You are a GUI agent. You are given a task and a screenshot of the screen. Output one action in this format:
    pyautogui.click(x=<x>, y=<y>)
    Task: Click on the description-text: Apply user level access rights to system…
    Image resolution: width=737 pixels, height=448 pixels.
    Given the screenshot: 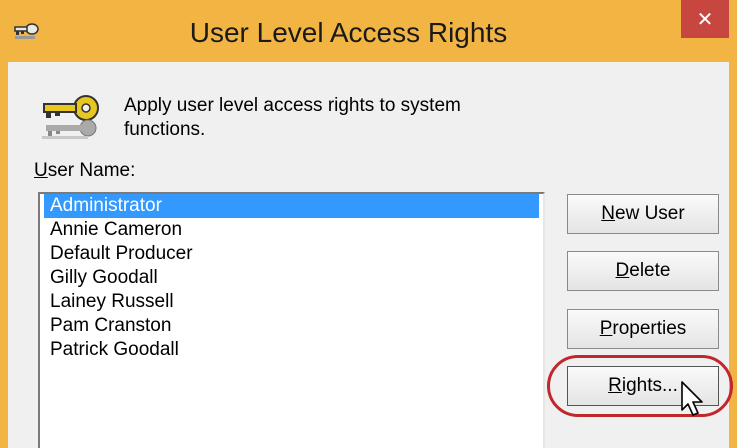 What is the action you would take?
    pyautogui.click(x=292, y=117)
    